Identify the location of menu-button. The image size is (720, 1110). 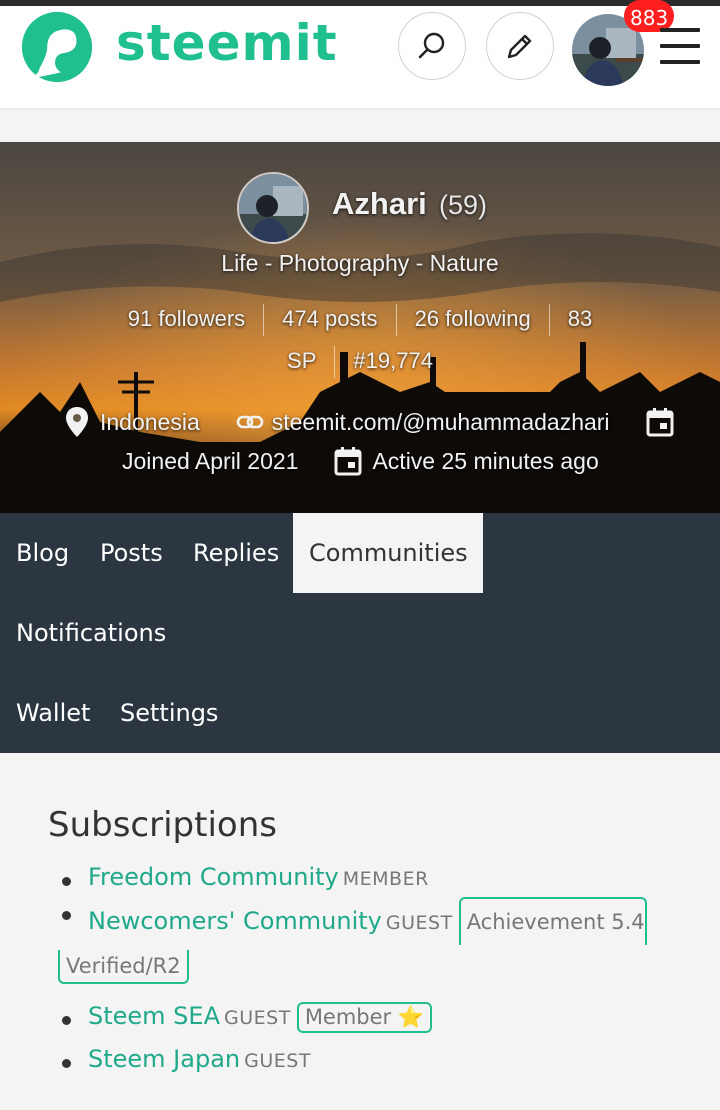
(680, 48).